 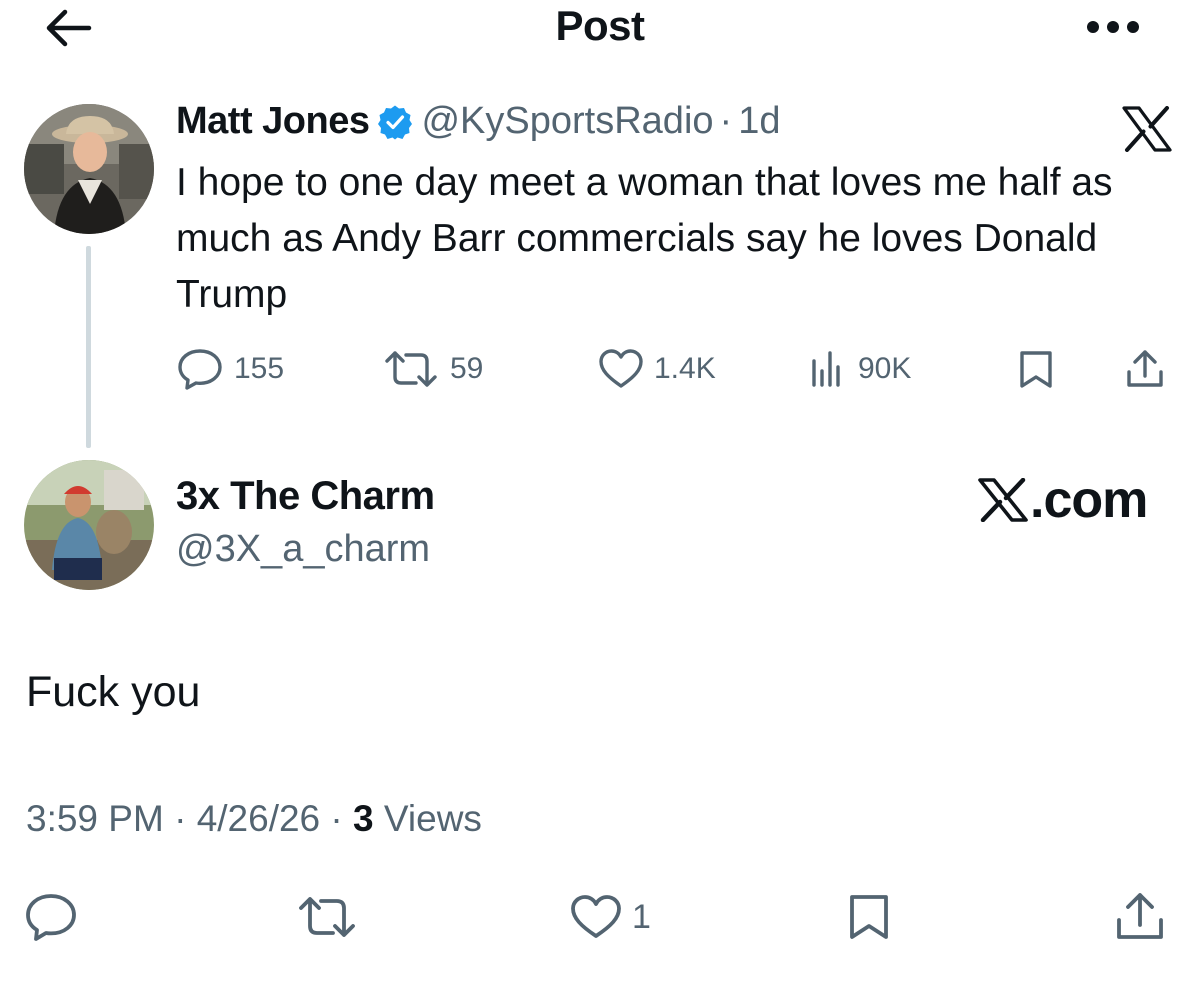 I want to click on author-name: Matt Jones, so click(x=273, y=121).